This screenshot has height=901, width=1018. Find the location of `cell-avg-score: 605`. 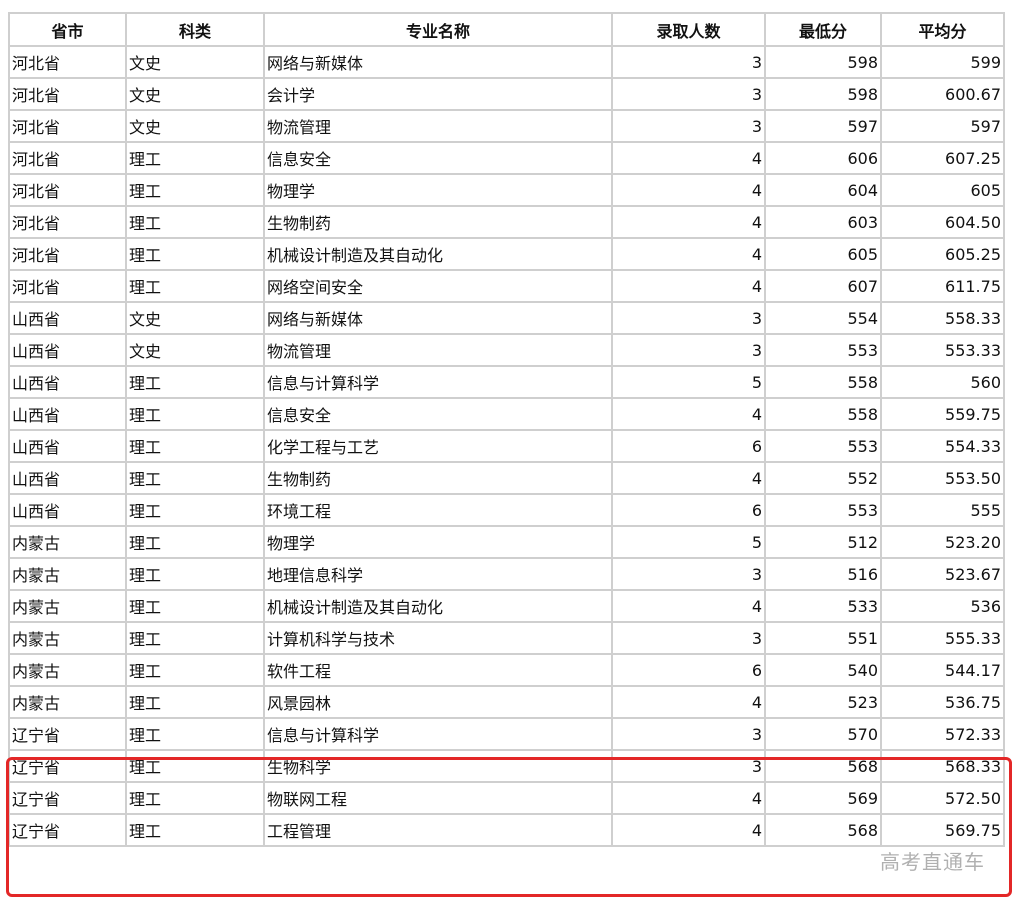

cell-avg-score: 605 is located at coordinates (942, 190).